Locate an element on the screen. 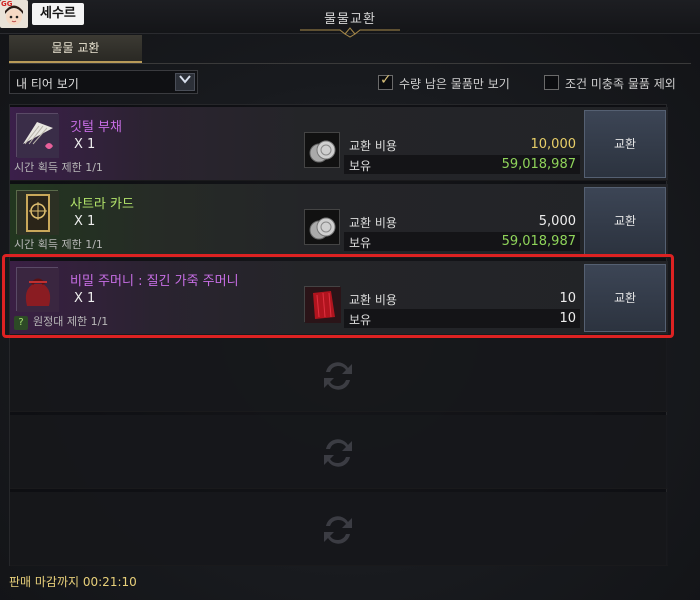 The image size is (700, 600). item-name: 사트라 카드 is located at coordinates (102, 204).